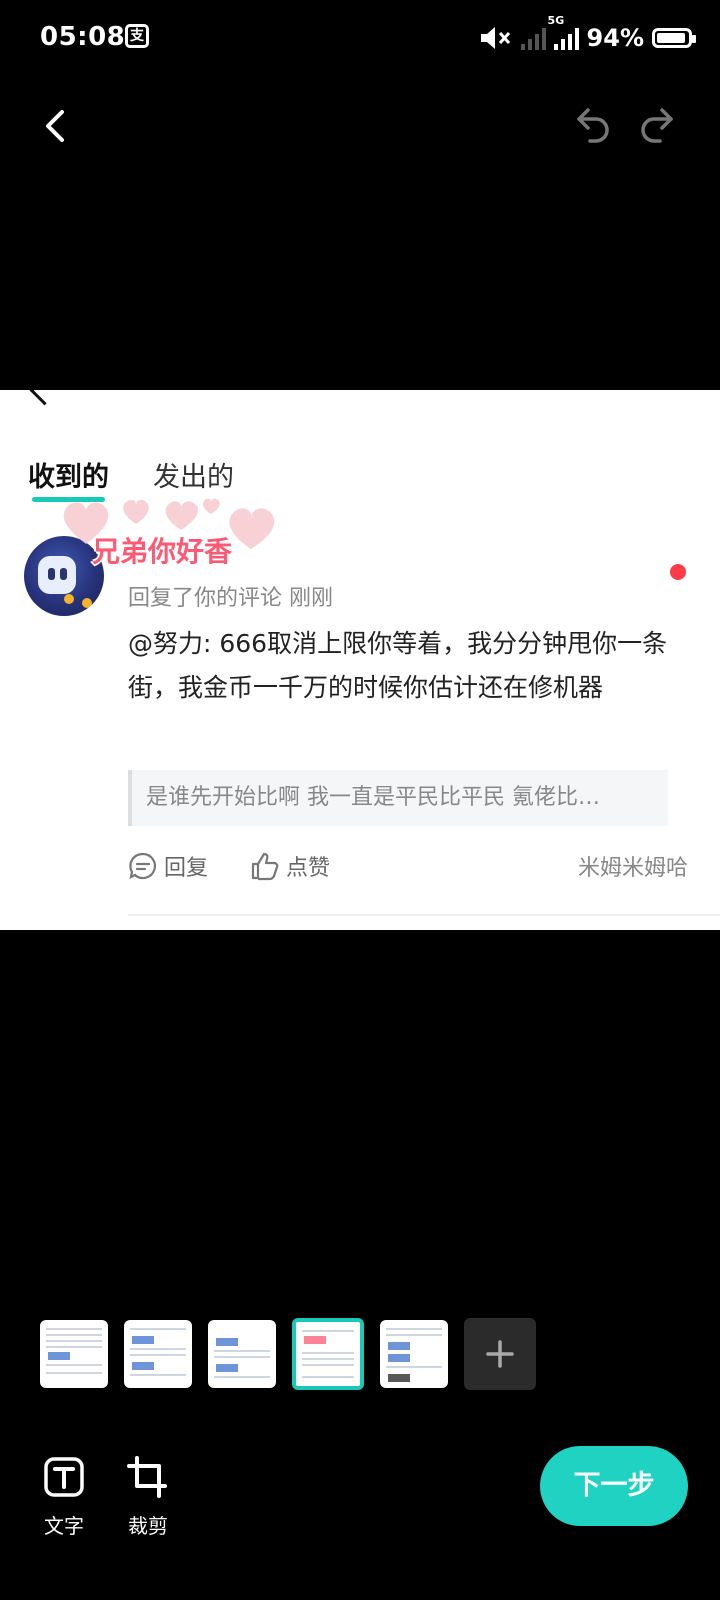 The width and height of the screenshot is (720, 1600). I want to click on signal-sim1-icon, so click(533, 38).